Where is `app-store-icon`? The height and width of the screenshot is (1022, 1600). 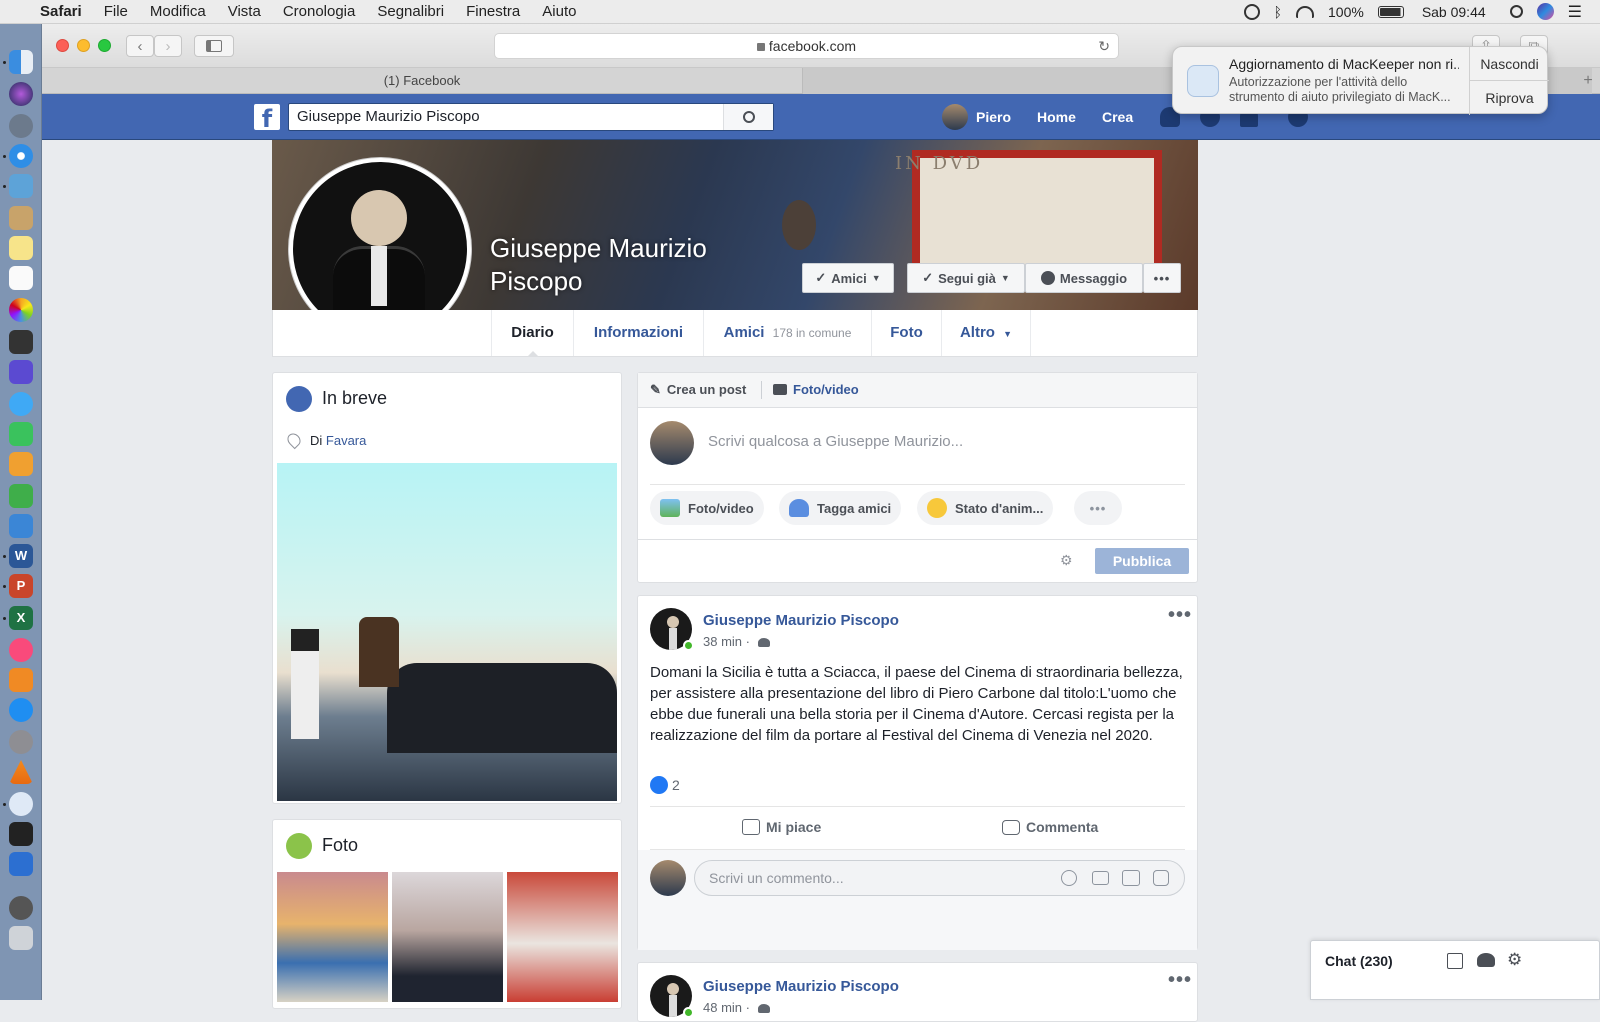 app-store-icon is located at coordinates (21, 710).